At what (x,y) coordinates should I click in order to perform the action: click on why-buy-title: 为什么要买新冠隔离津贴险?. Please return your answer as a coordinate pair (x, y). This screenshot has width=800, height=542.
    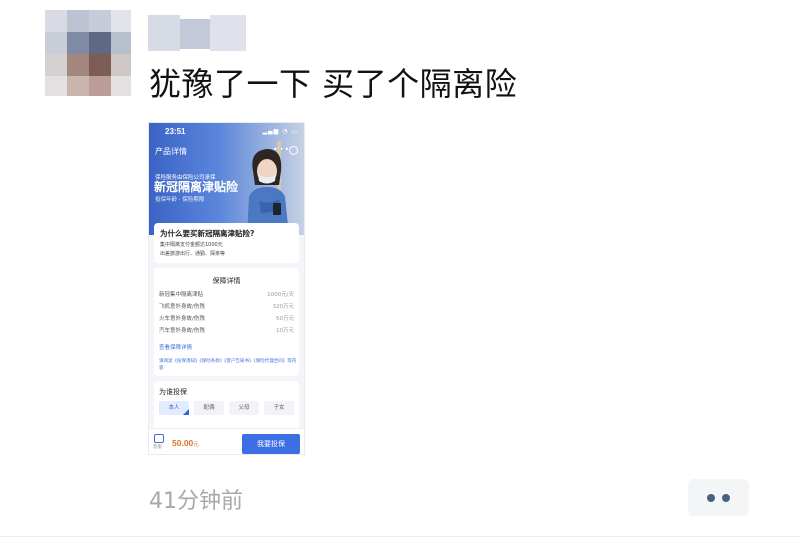
    Looking at the image, I should click on (207, 233).